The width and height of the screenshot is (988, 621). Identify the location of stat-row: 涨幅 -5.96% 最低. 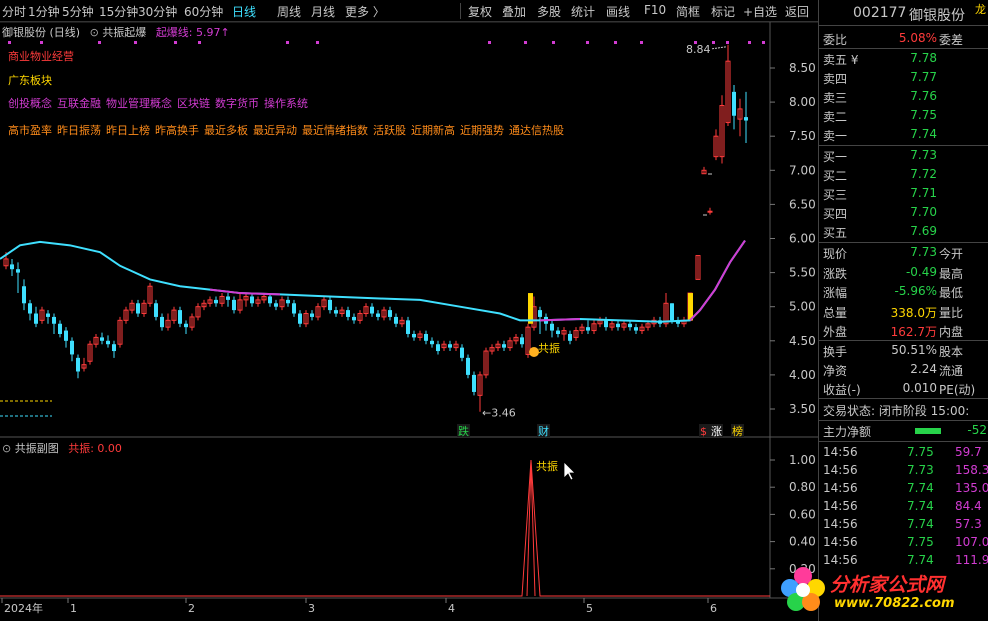
(903, 292).